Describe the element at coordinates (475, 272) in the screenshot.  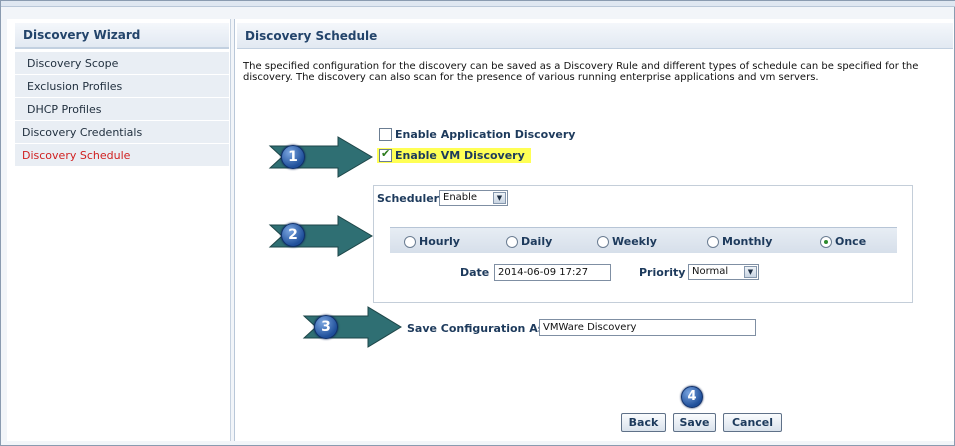
I see `date-label: Date` at that location.